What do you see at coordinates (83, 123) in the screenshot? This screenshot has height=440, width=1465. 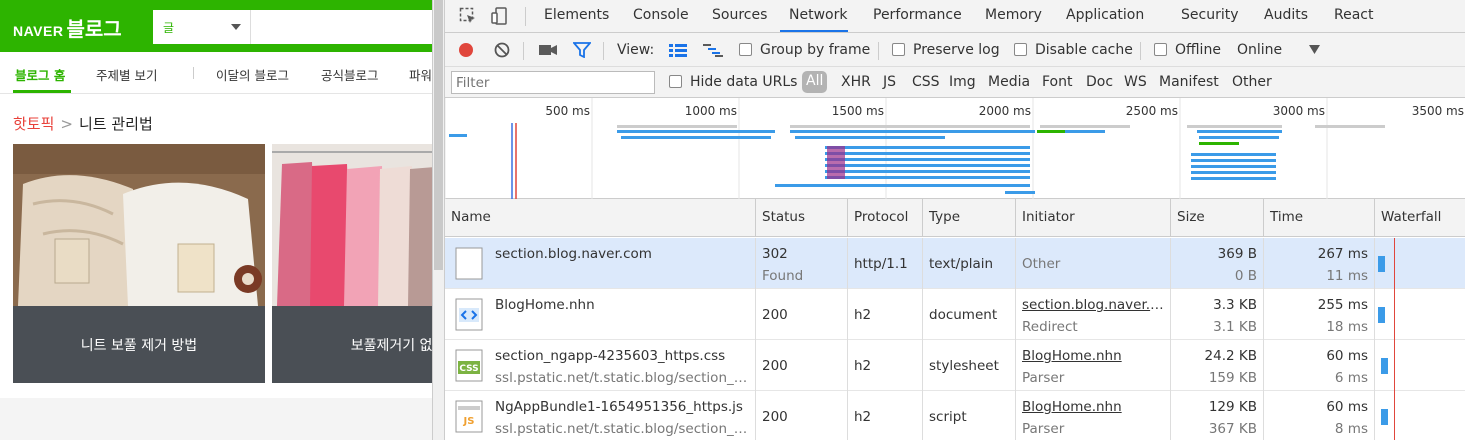 I see `breadcrumb: 핫토픽 > 니트 관리법` at bounding box center [83, 123].